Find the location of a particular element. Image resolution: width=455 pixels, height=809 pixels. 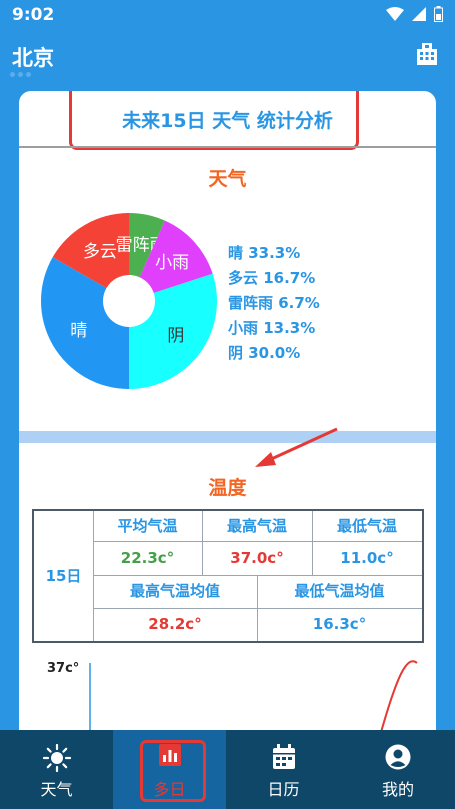

legend-item: 雷阵雨 6.7% is located at coordinates (274, 303).